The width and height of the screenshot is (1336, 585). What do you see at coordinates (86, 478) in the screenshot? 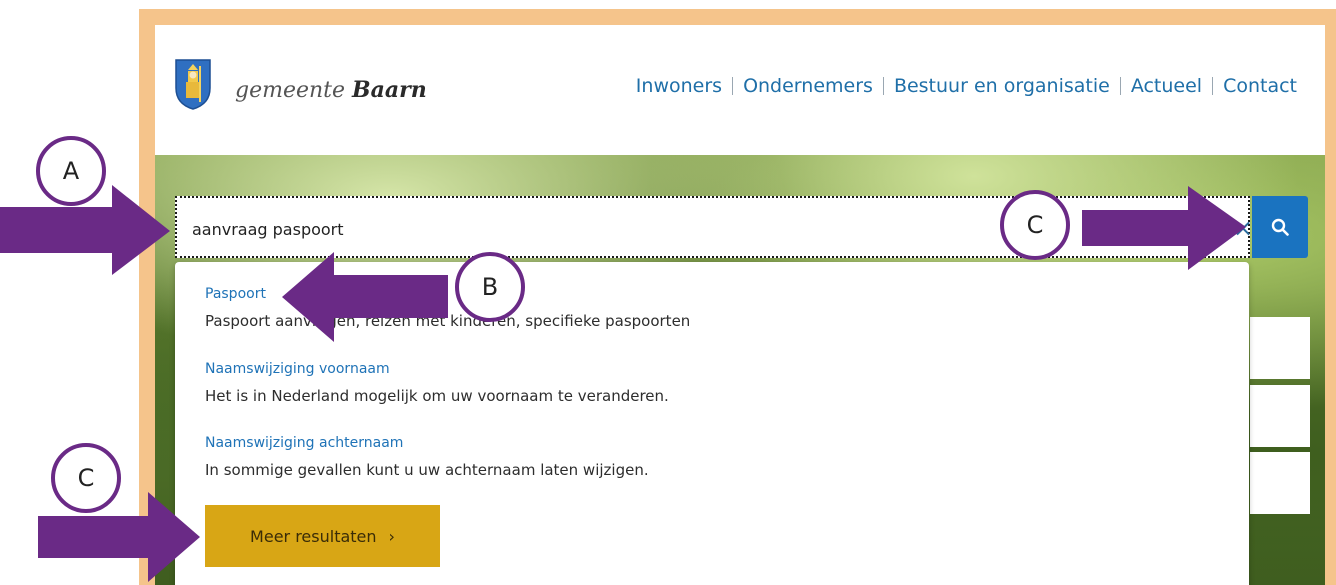
I see `annotation-badge-c-bottom: C` at bounding box center [86, 478].